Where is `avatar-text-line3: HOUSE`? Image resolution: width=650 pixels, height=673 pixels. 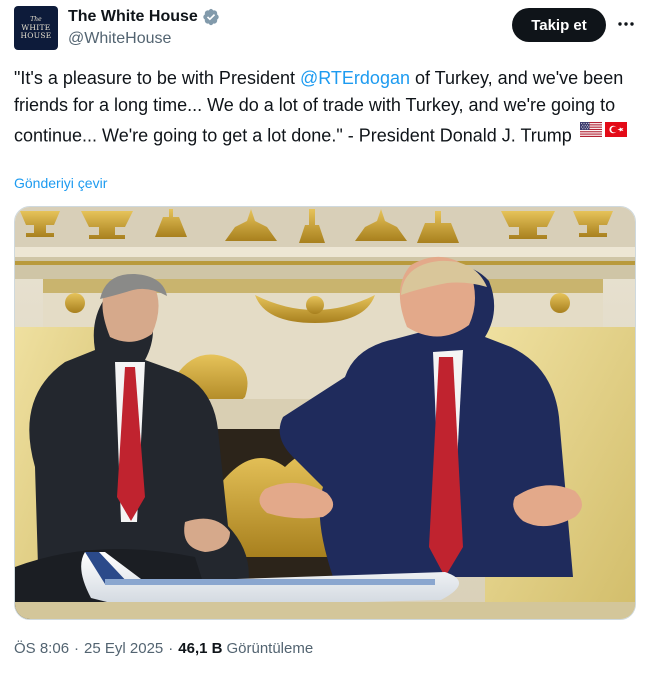 avatar-text-line3: HOUSE is located at coordinates (36, 35).